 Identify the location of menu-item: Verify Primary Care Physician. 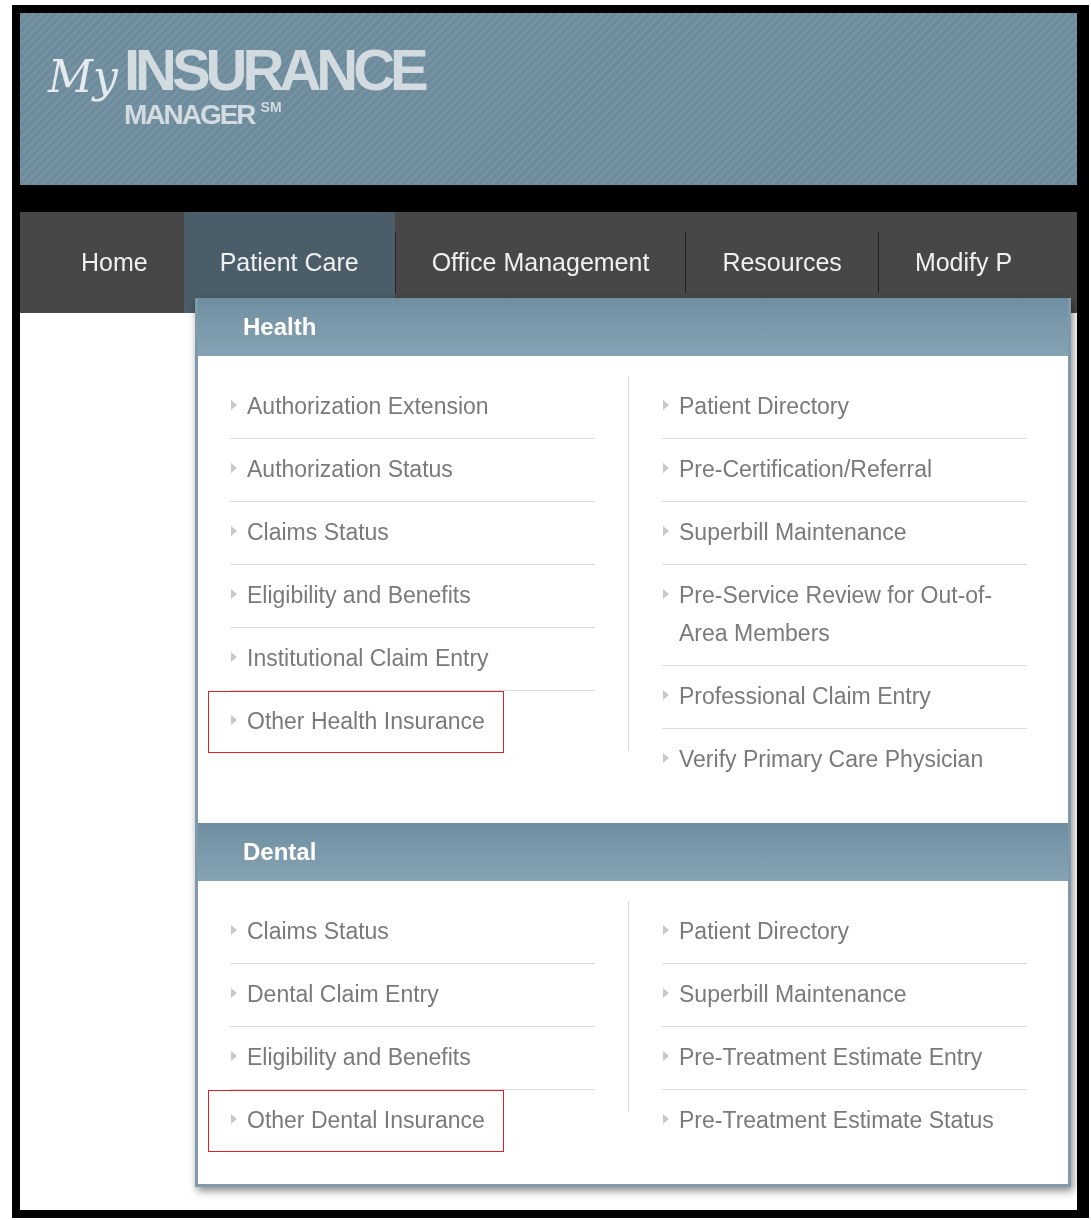
(821, 760).